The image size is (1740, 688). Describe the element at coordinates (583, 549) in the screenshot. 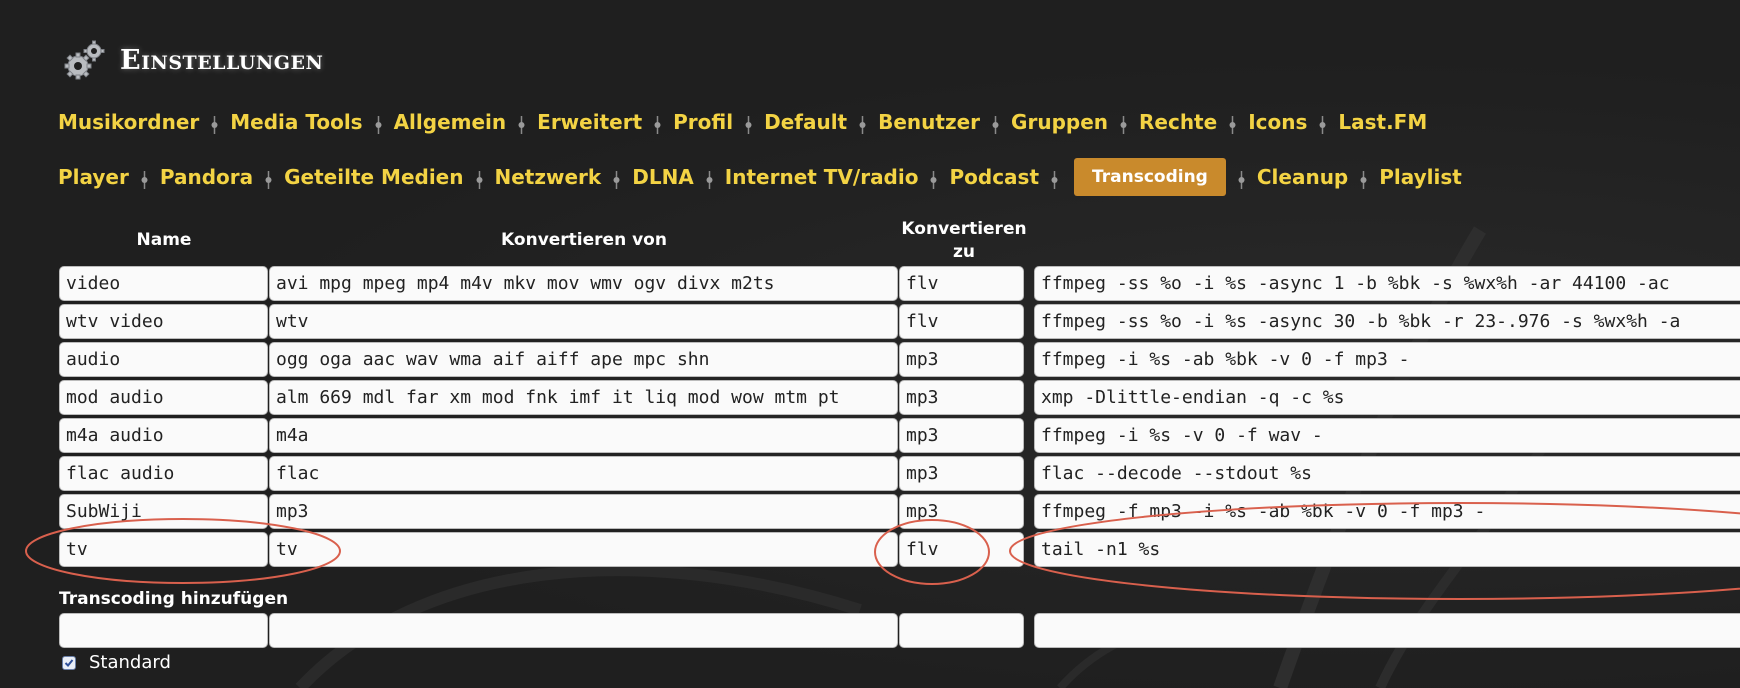

I see `from-field: tv` at that location.